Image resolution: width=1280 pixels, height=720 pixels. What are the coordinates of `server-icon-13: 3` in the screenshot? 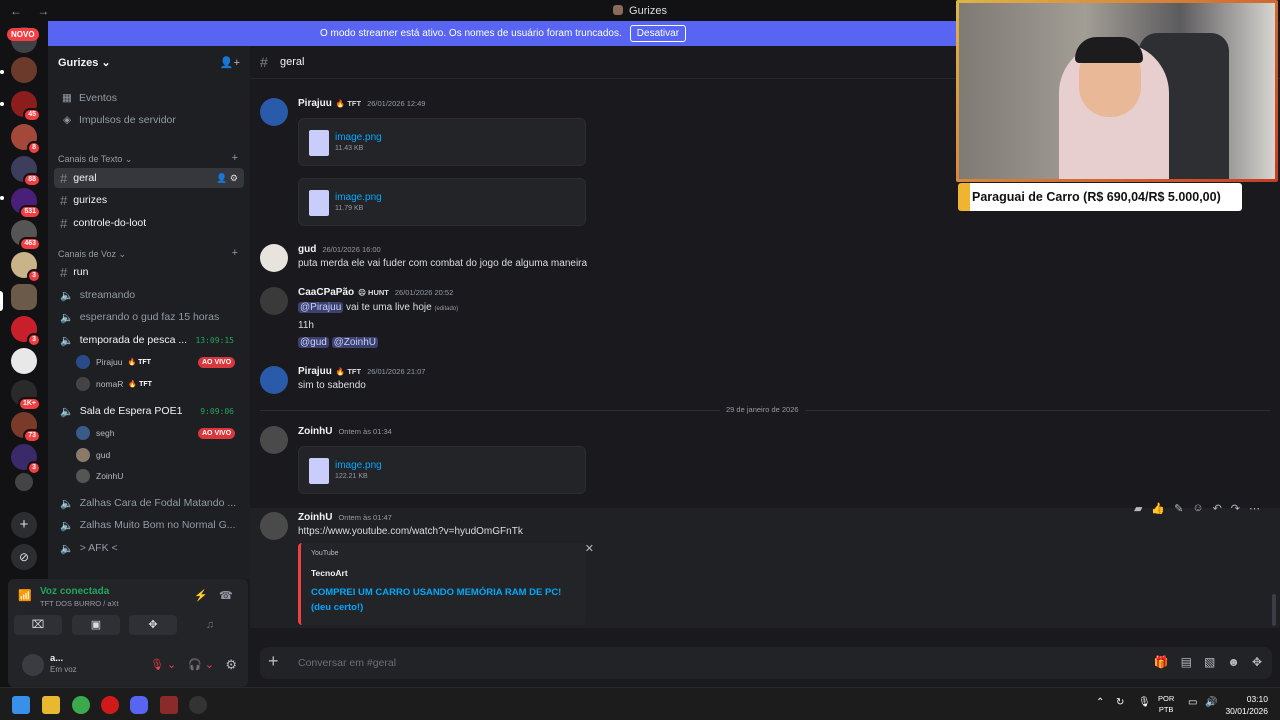 It's located at (26, 459).